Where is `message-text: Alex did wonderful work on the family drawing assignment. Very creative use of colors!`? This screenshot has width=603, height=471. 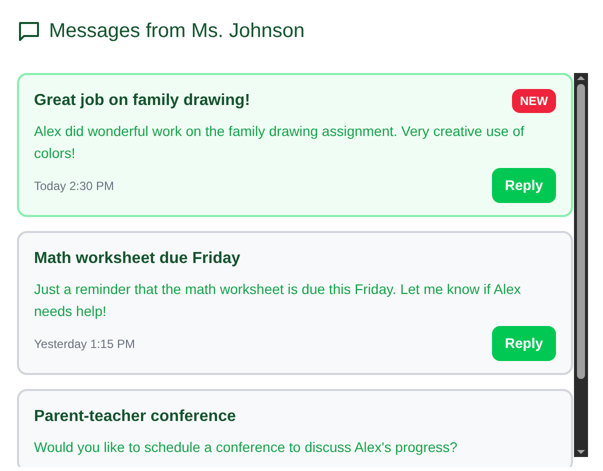
message-text: Alex did wonderful work on the family drawing assignment. Very creative use of colors! is located at coordinates (280, 142).